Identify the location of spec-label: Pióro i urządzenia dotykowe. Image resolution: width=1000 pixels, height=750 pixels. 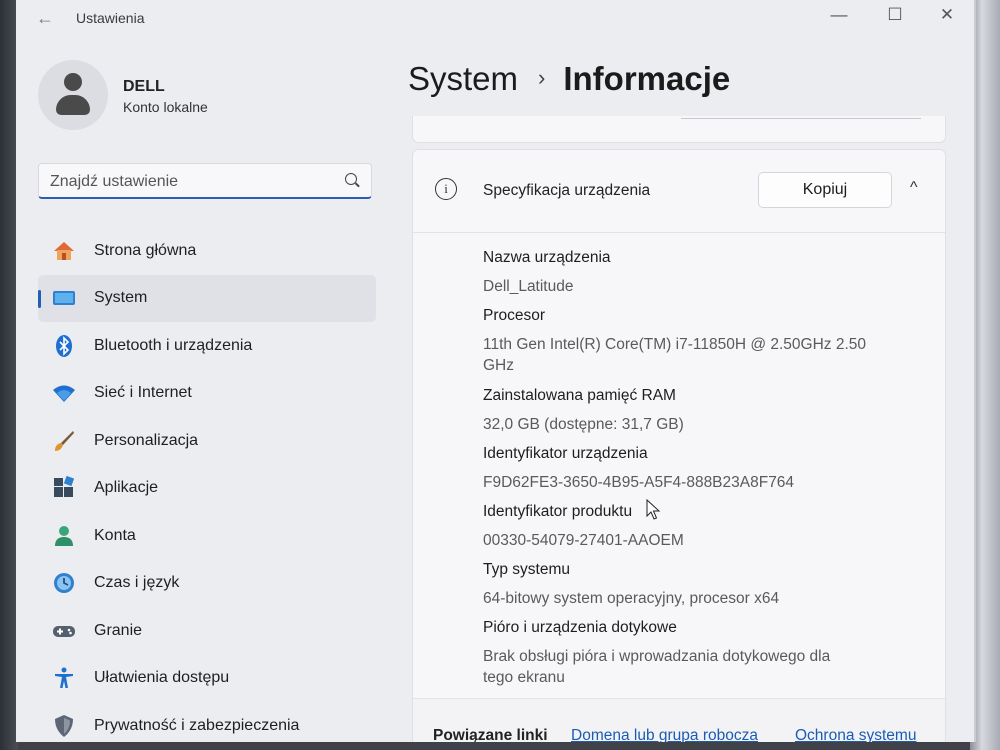
(580, 627).